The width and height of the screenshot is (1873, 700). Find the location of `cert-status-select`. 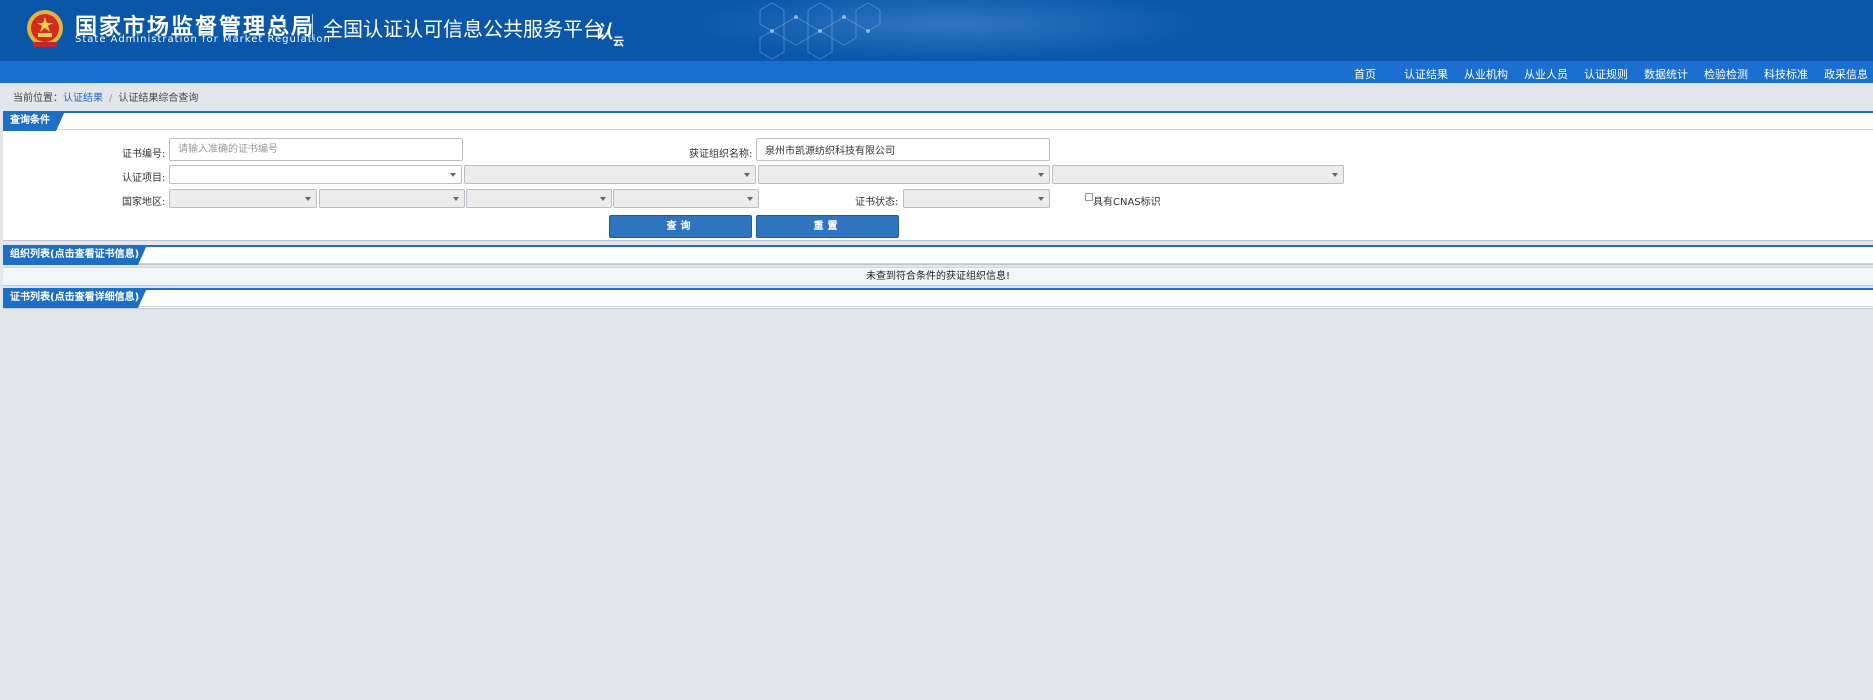

cert-status-select is located at coordinates (976, 198).